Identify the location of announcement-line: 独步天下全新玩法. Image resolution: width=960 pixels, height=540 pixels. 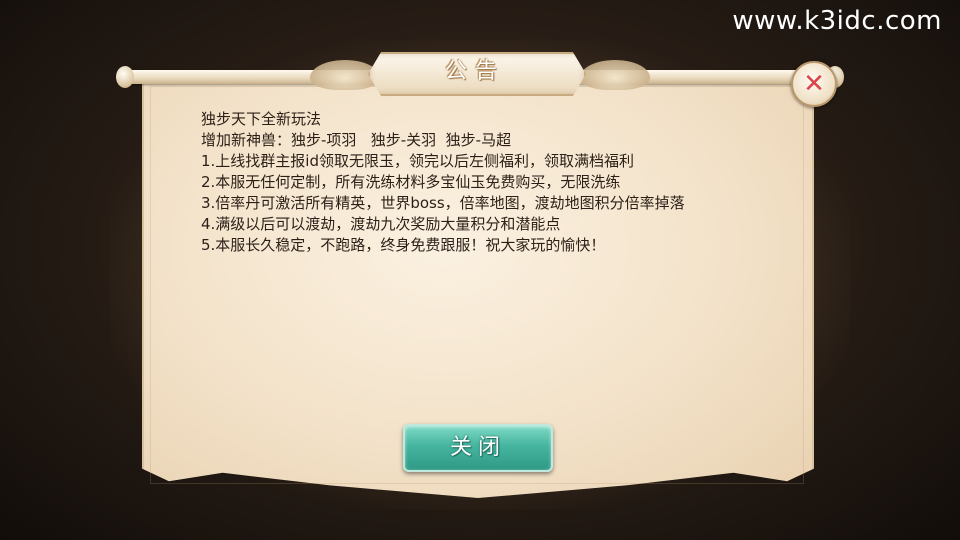
(261, 119).